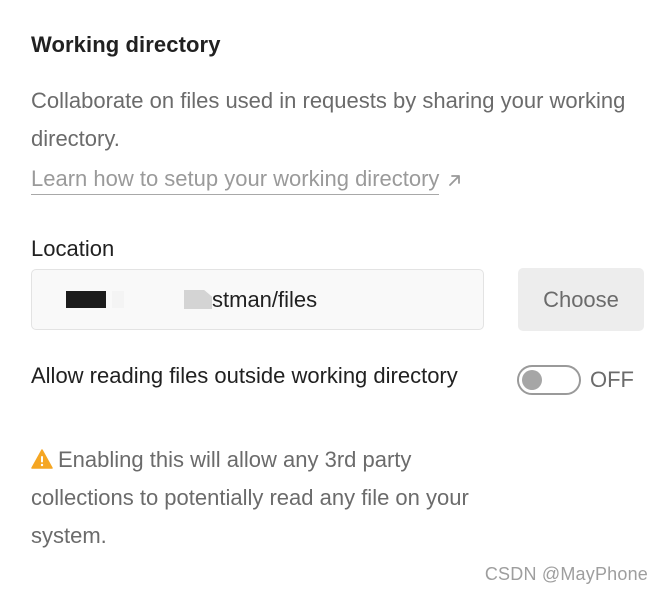  I want to click on toggle-state-label: OFF, so click(612, 379).